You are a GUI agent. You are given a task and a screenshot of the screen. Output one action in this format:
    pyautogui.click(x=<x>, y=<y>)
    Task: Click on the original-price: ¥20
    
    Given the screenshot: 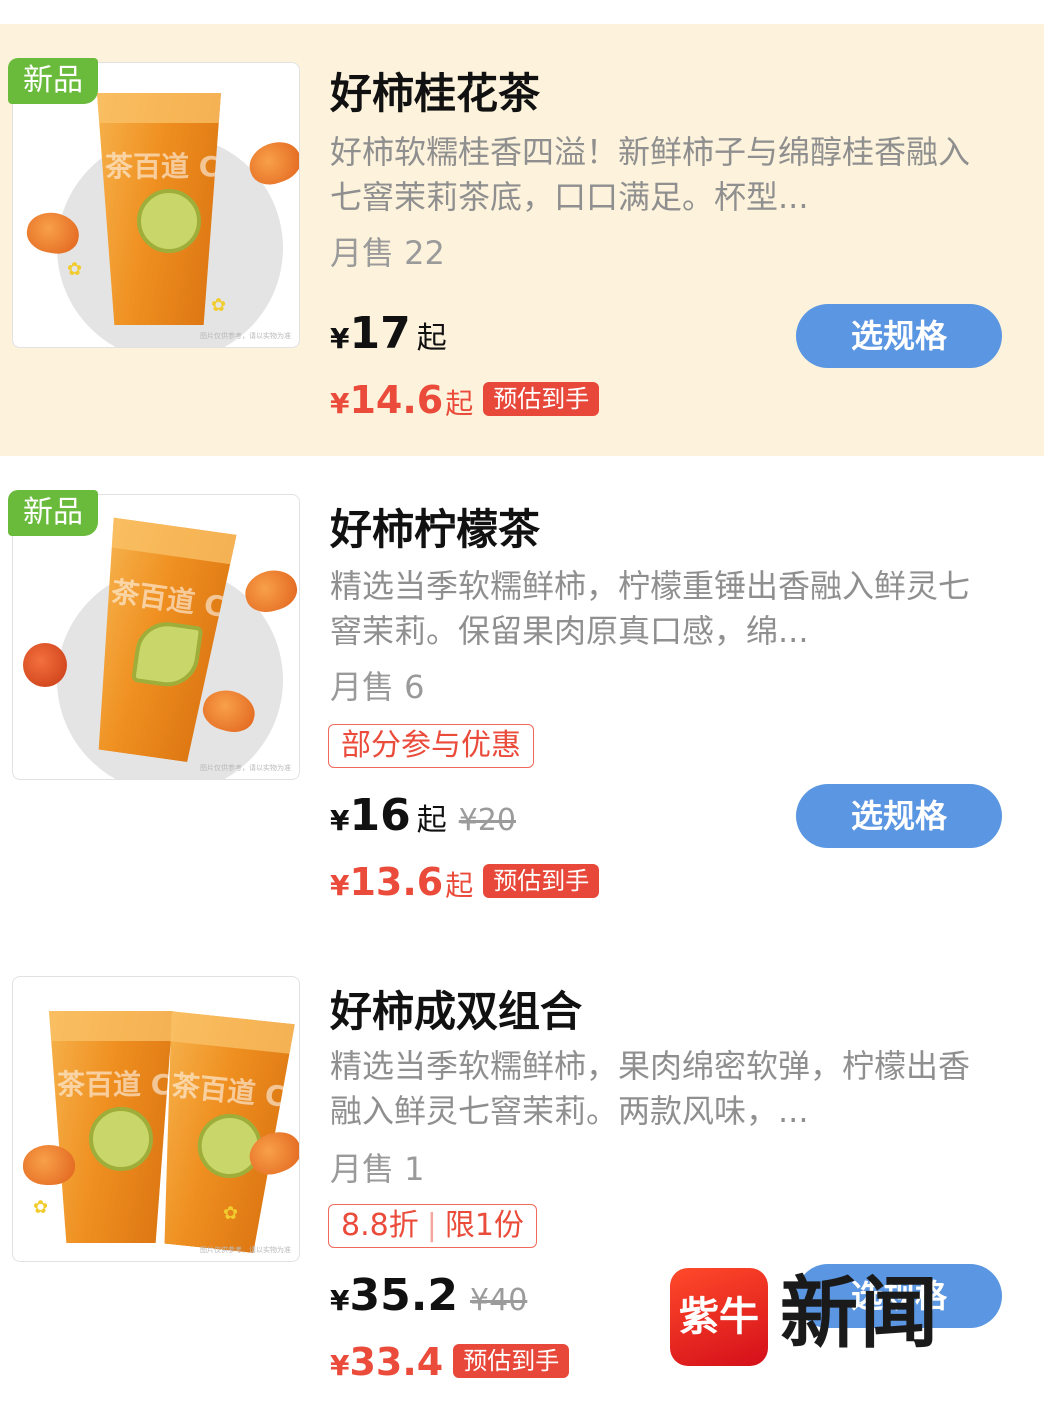 What is the action you would take?
    pyautogui.click(x=487, y=820)
    